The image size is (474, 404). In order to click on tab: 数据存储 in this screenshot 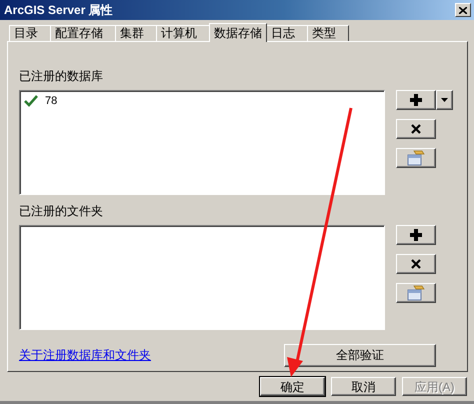, I will do `click(238, 32)`.